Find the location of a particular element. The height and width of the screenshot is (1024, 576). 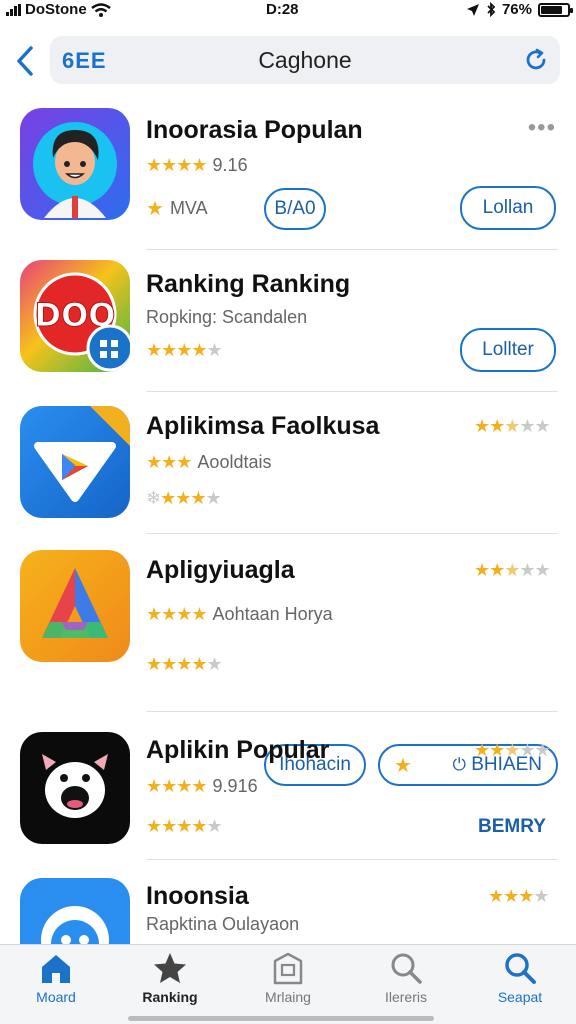

tab-ranking: Ranking is located at coordinates (170, 982).